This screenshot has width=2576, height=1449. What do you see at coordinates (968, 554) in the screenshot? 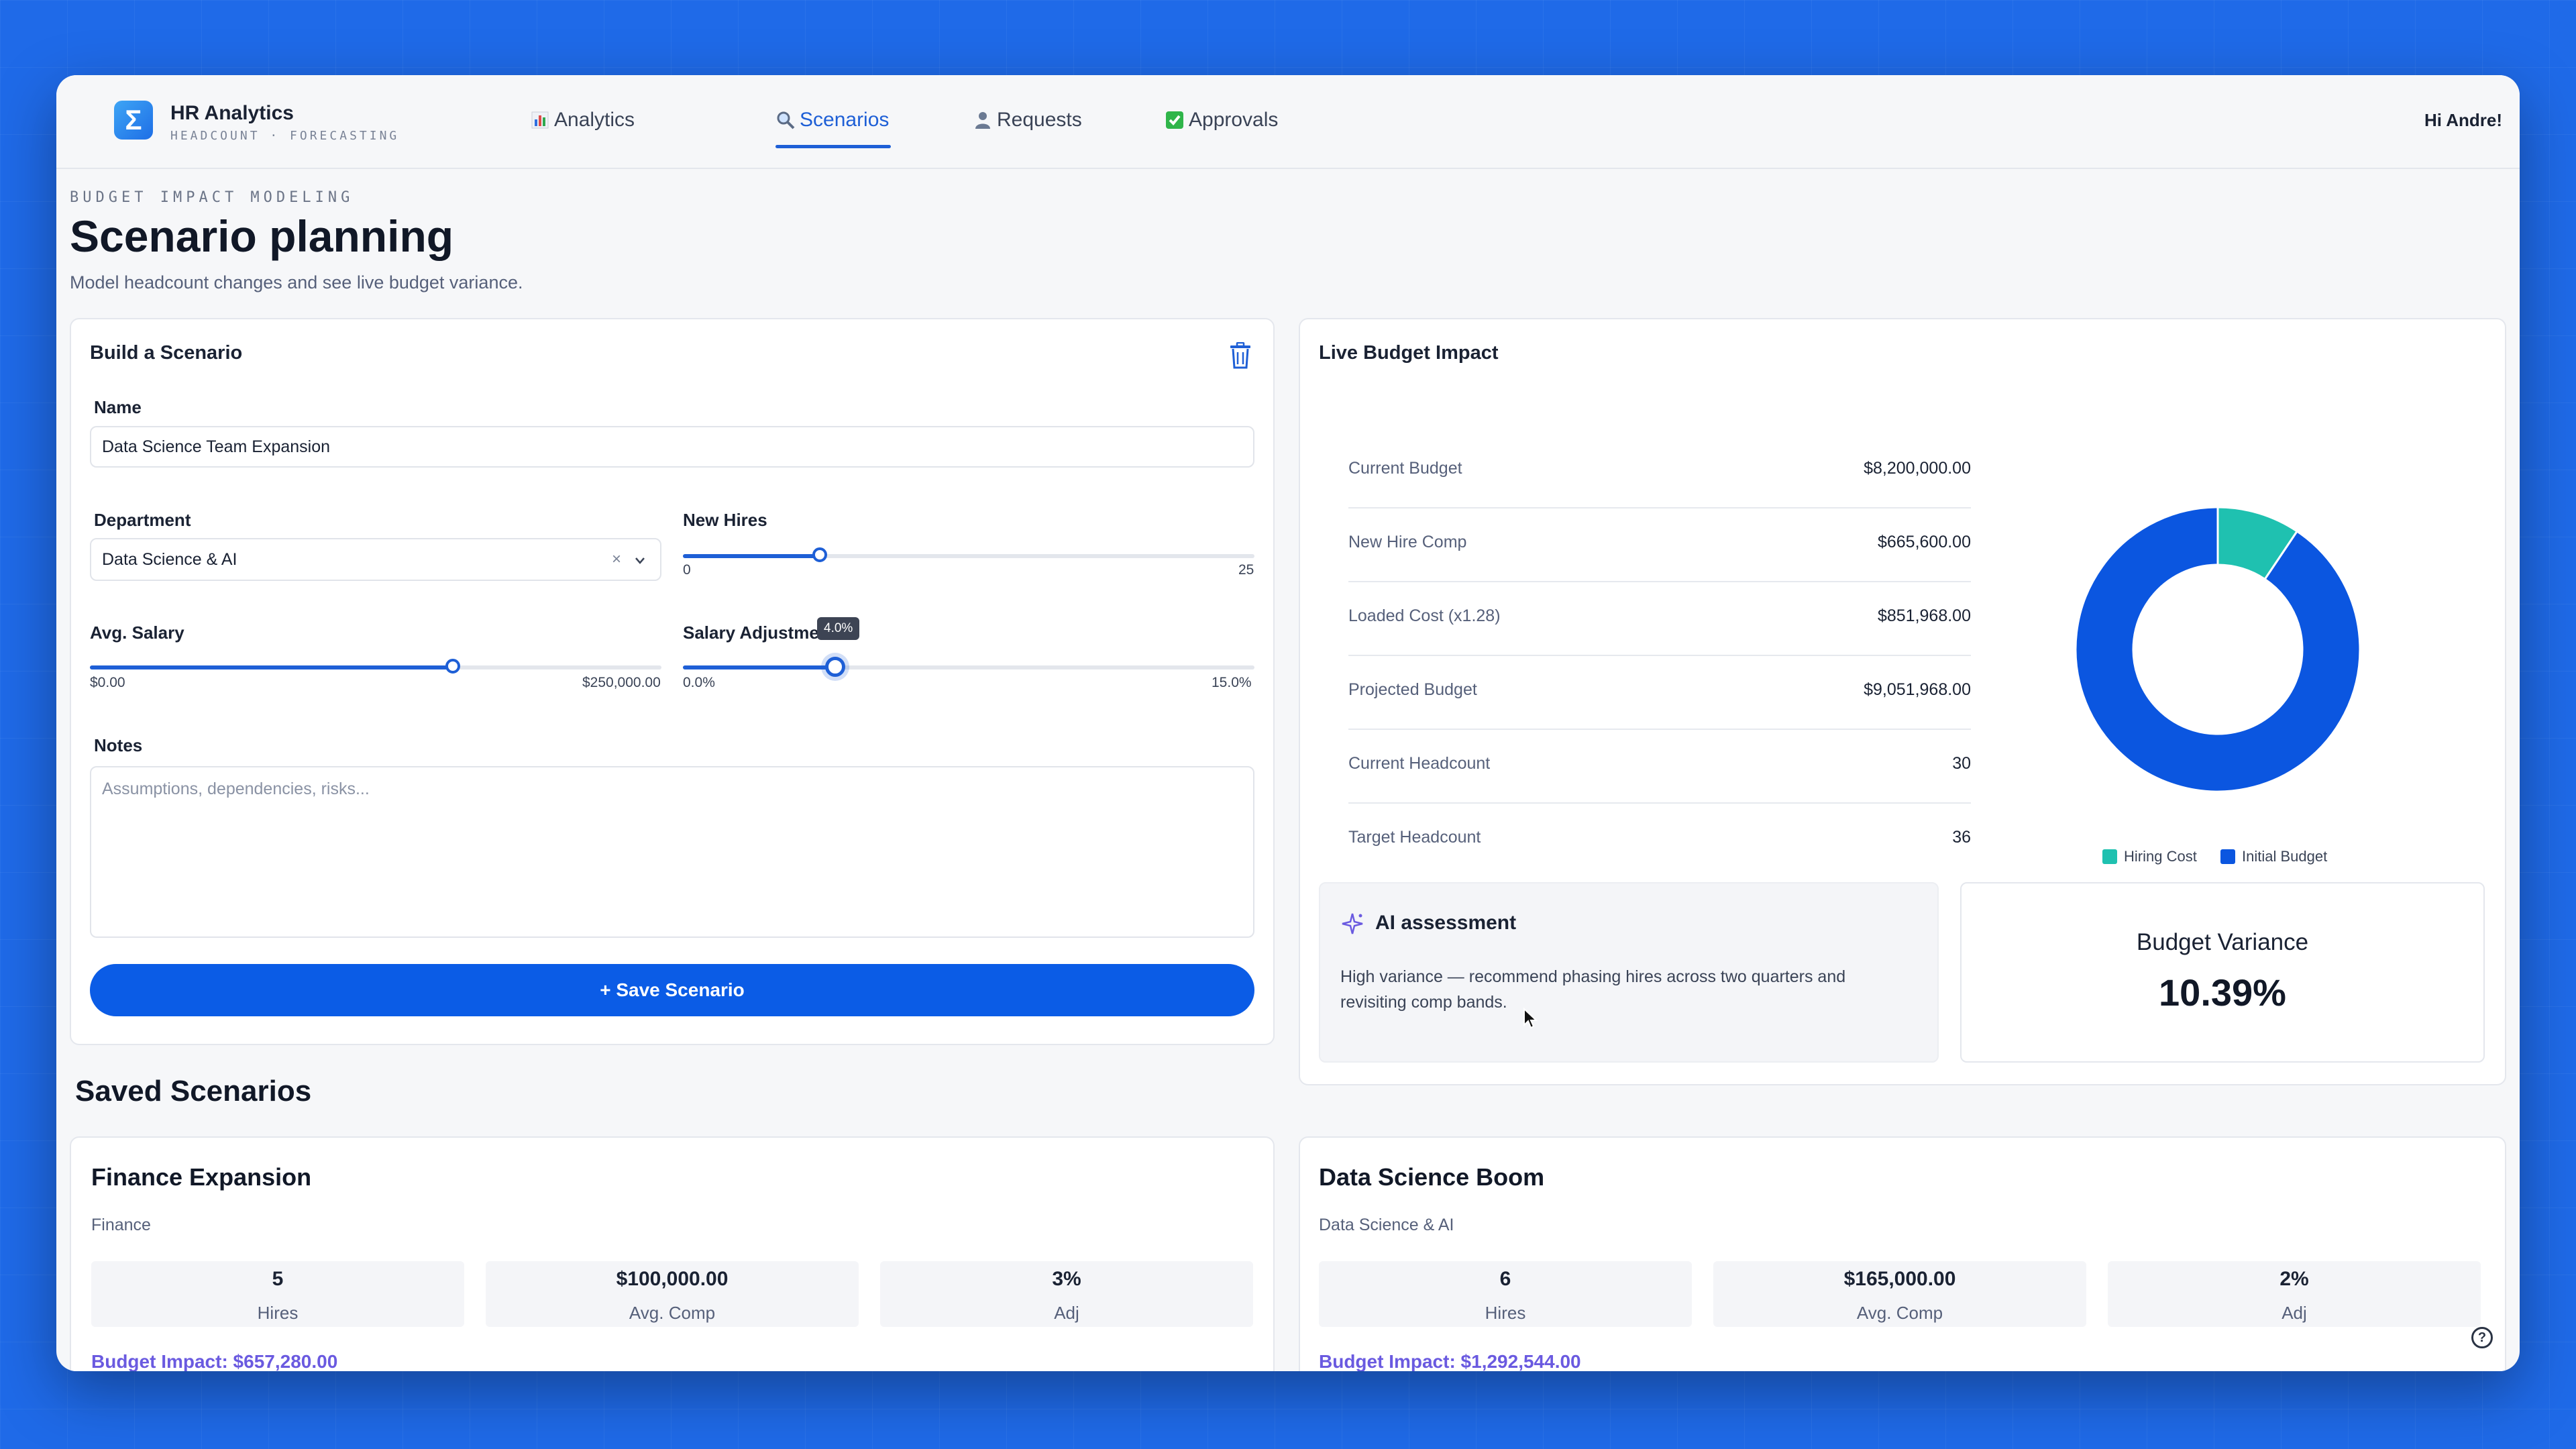
I see `new-hires-slider` at bounding box center [968, 554].